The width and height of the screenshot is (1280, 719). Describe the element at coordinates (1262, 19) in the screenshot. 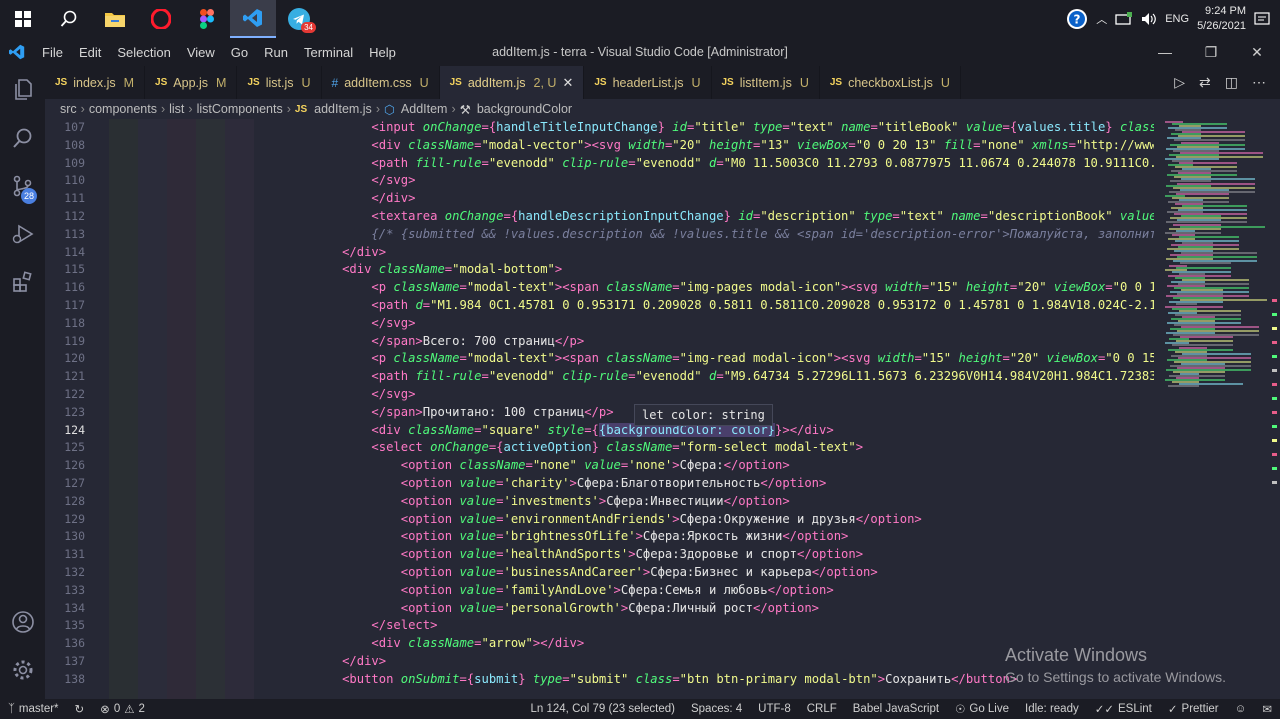

I see `notifications-icon` at that location.